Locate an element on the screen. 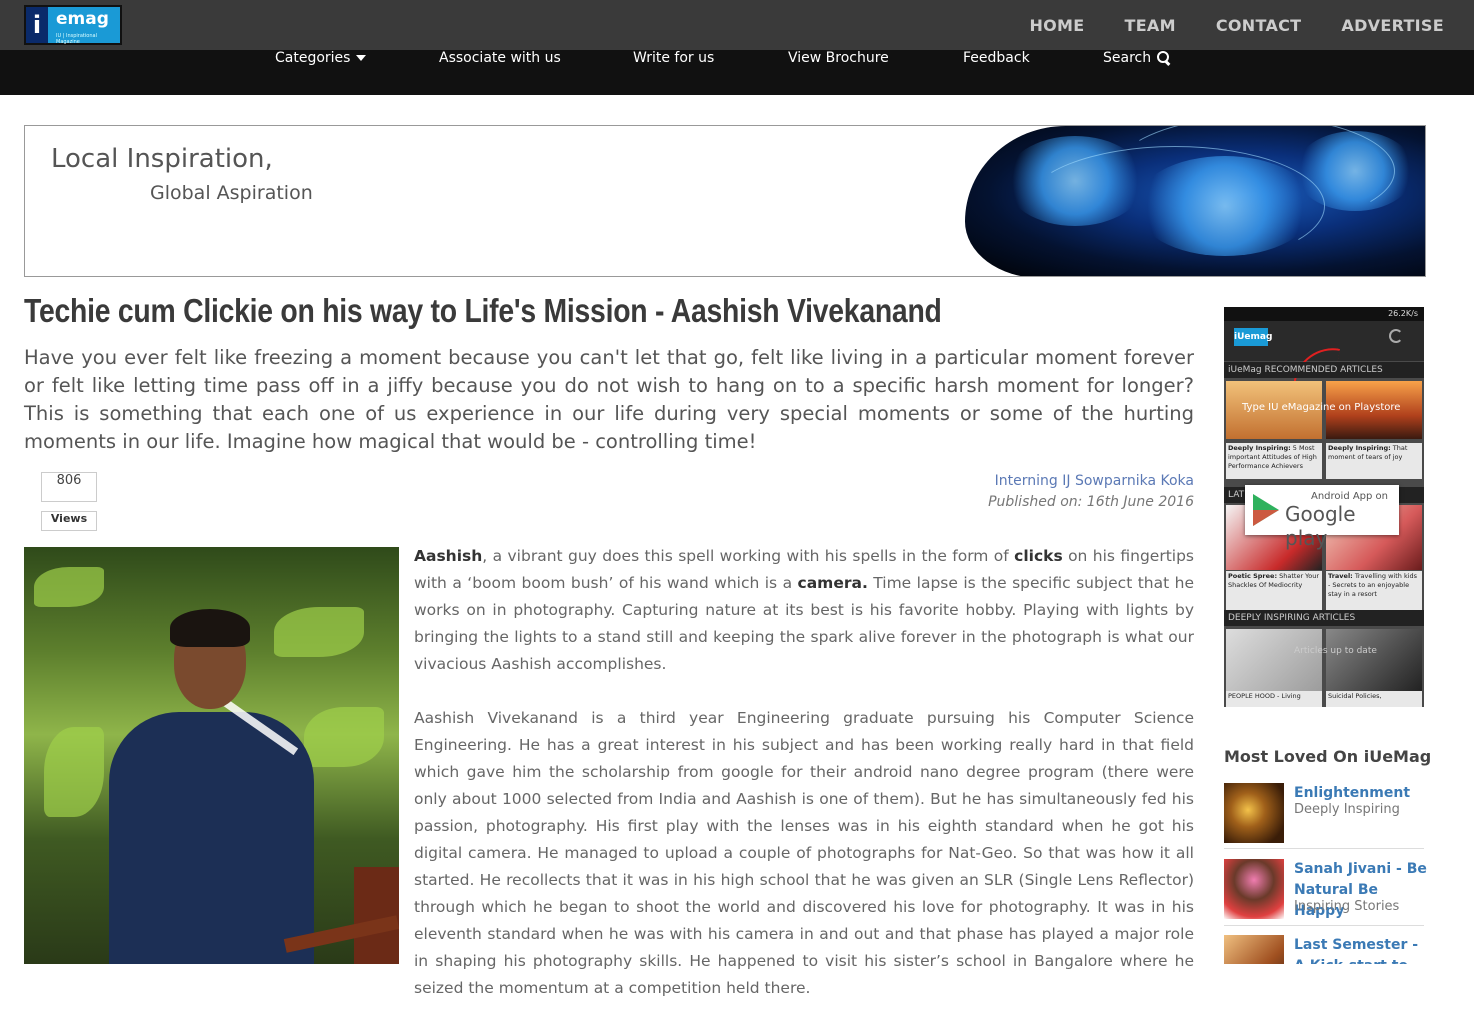 The image size is (1474, 1029). search-icon is located at coordinates (1164, 58).